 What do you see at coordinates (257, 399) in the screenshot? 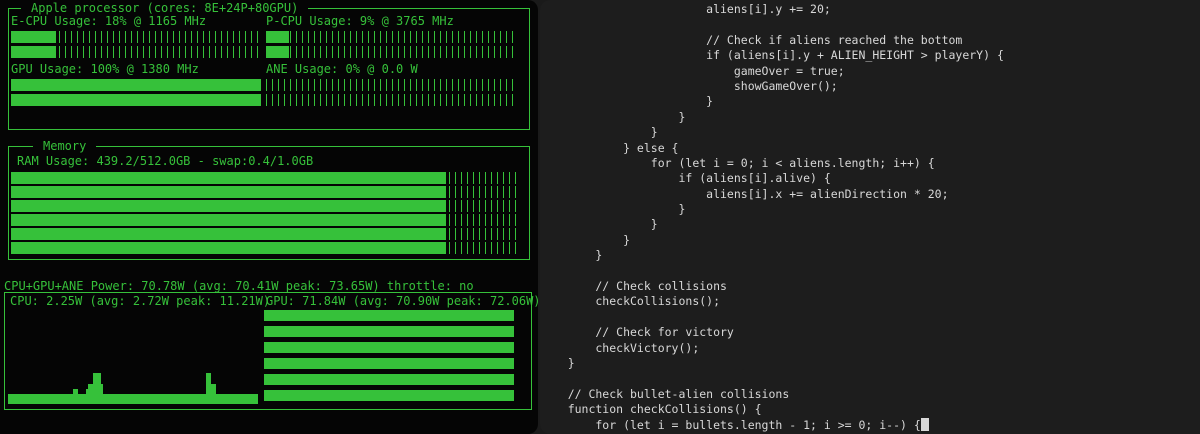
I see `cpu-power-sample` at bounding box center [257, 399].